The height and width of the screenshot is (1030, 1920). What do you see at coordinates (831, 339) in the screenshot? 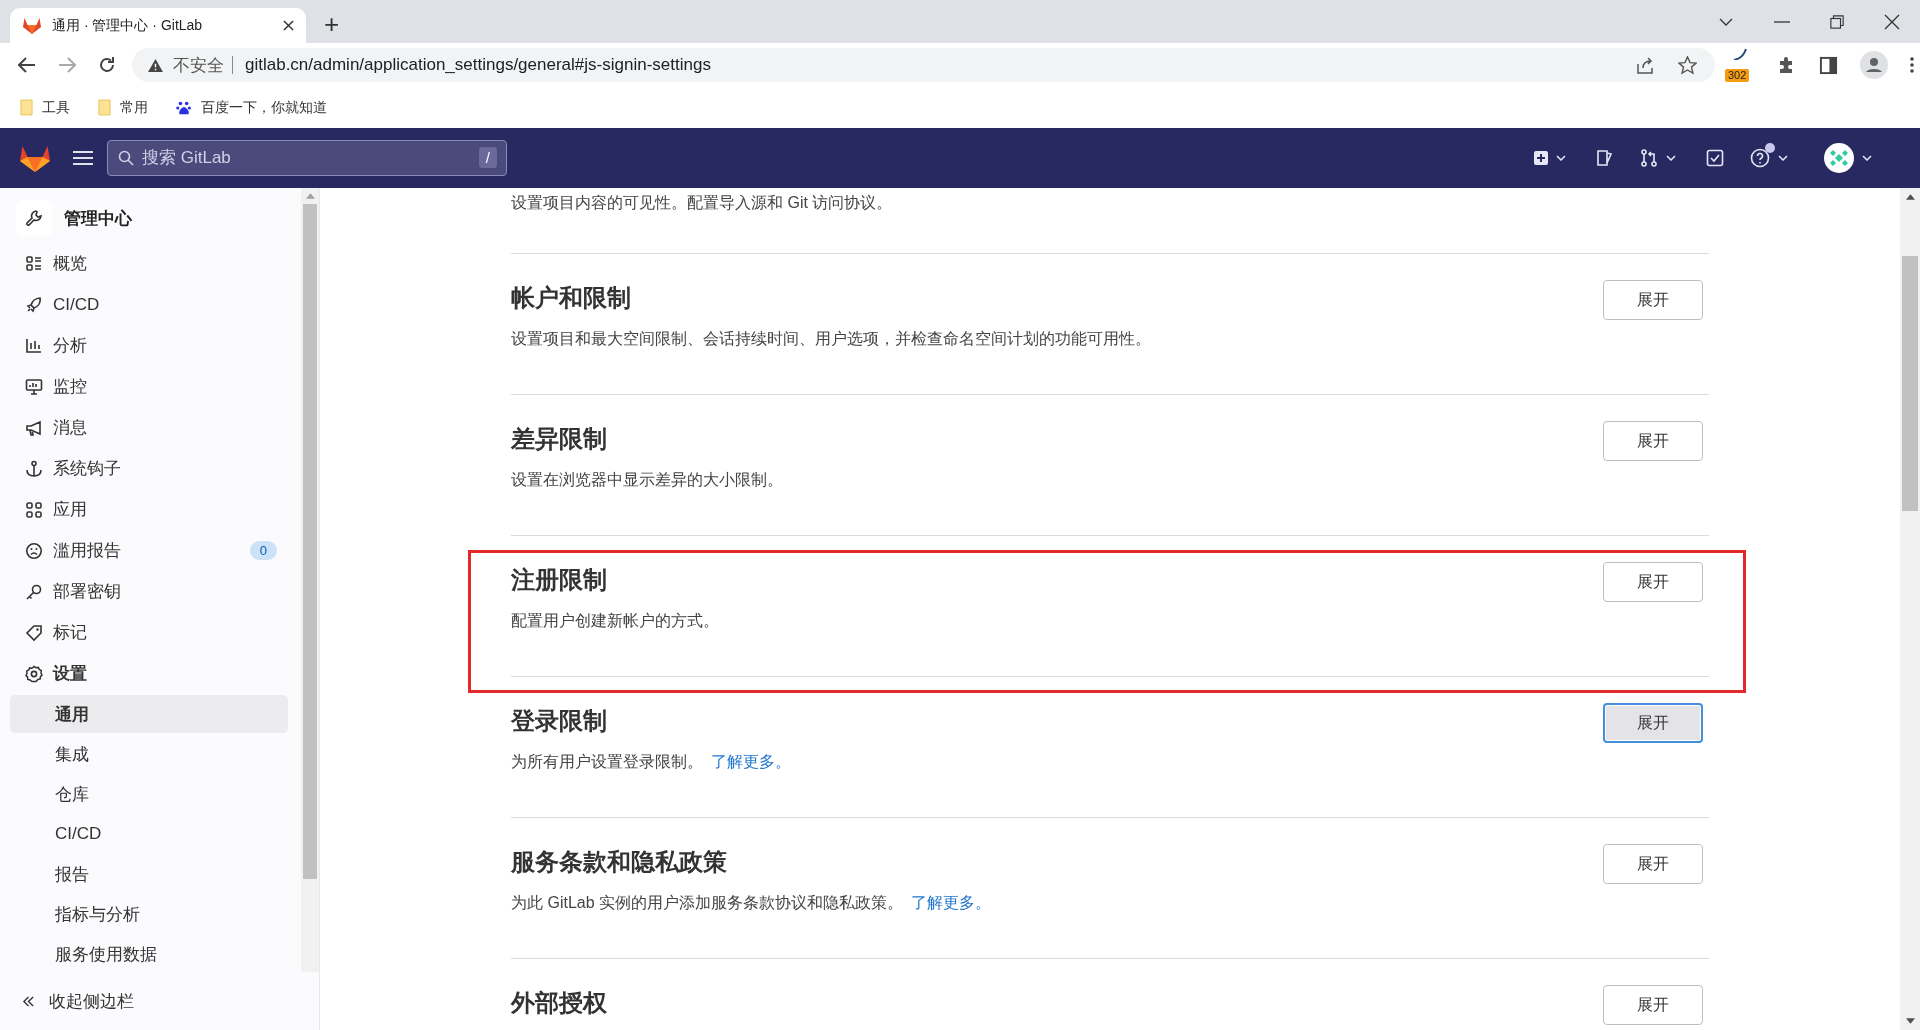
I see `section-description: 设置项目和最大空间限制、会话持续时间、用户选项，并检查命名空间计划的功能可用性。` at bounding box center [831, 339].